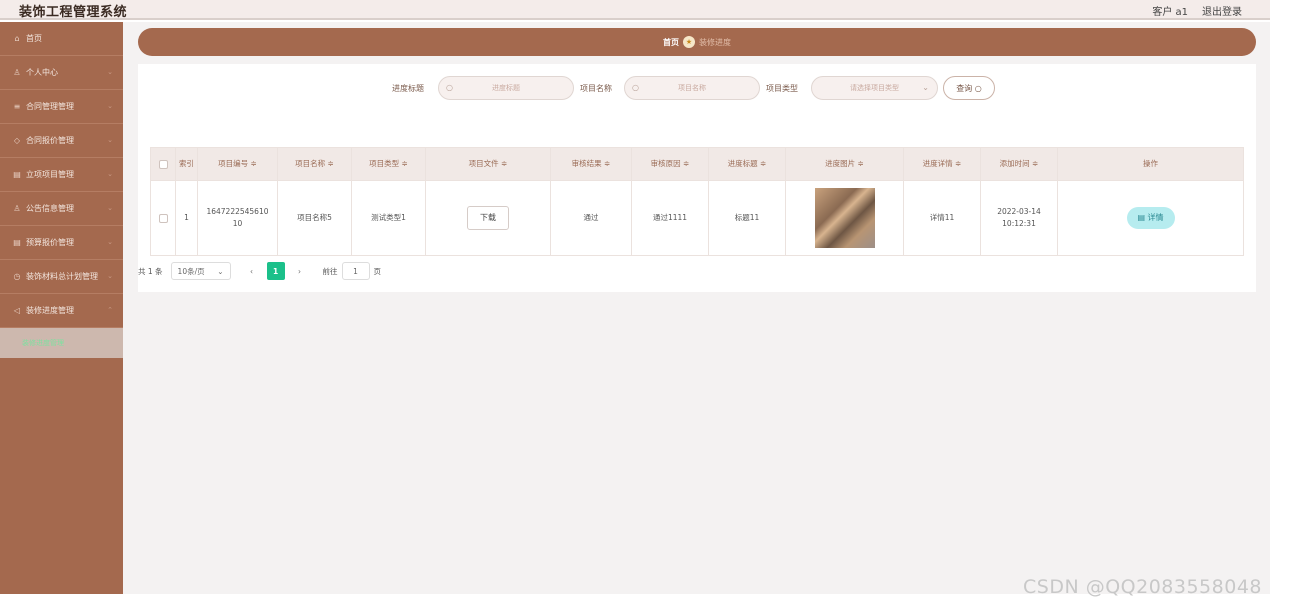 The image size is (1298, 610). What do you see at coordinates (845, 164) in the screenshot?
I see `header-cell: 进度图片 ≑` at bounding box center [845, 164].